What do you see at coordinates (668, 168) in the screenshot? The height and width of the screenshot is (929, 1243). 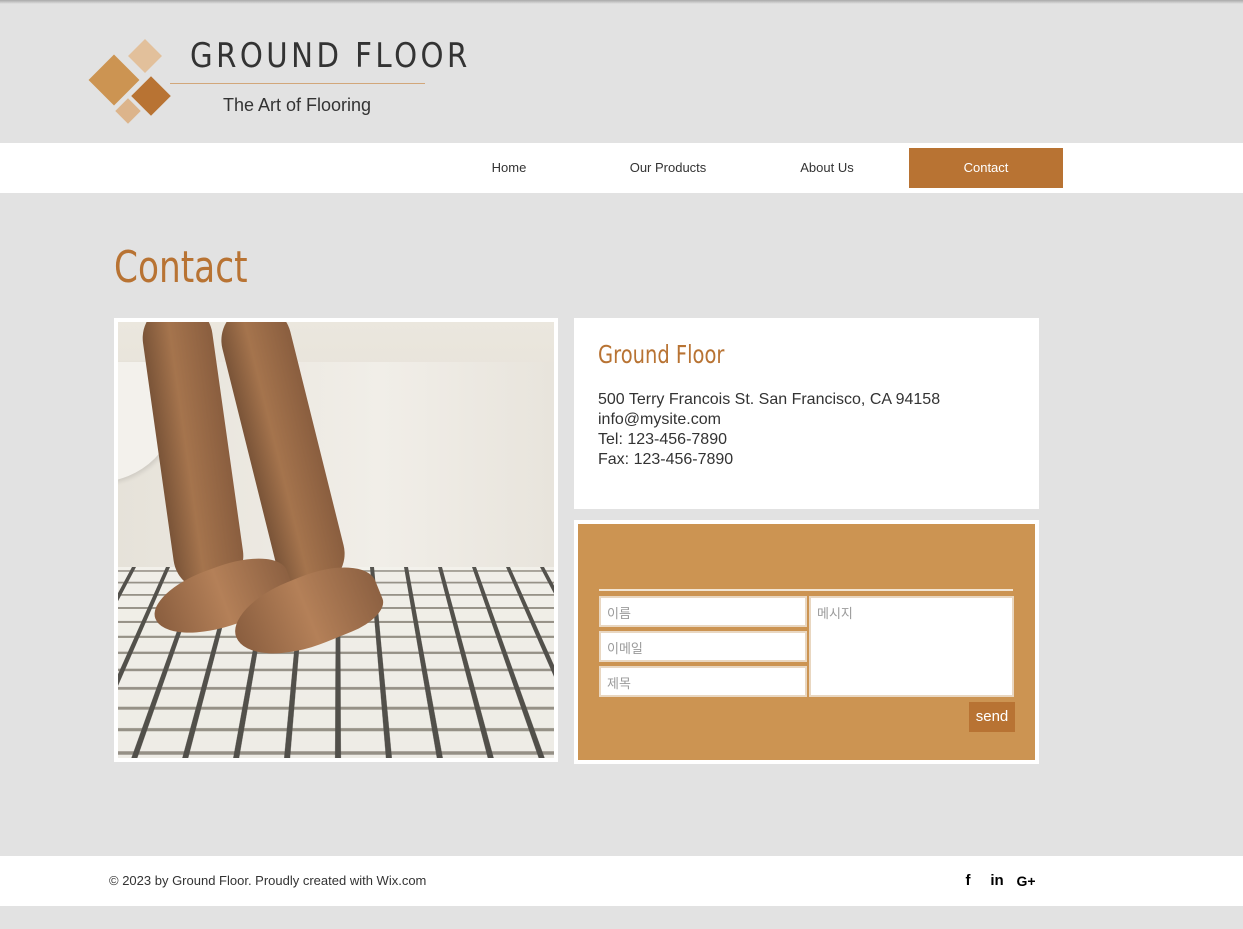 I see `nav-item-our-products: Our Products` at bounding box center [668, 168].